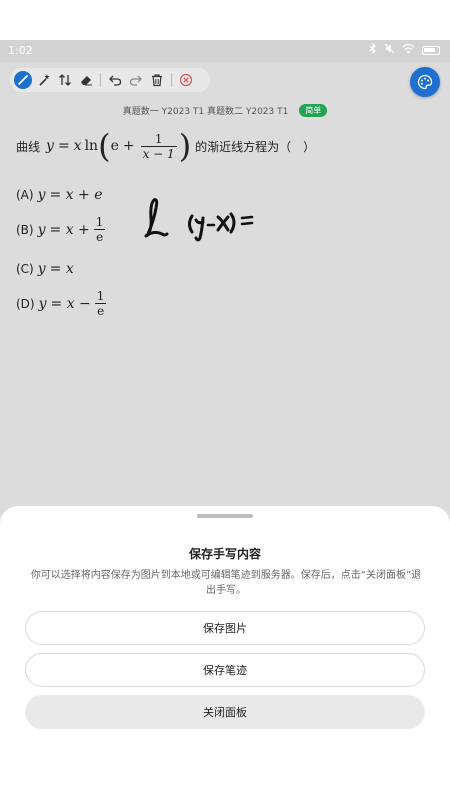 The image size is (450, 800). Describe the element at coordinates (25, 229) in the screenshot. I see `option-label: (B)` at that location.